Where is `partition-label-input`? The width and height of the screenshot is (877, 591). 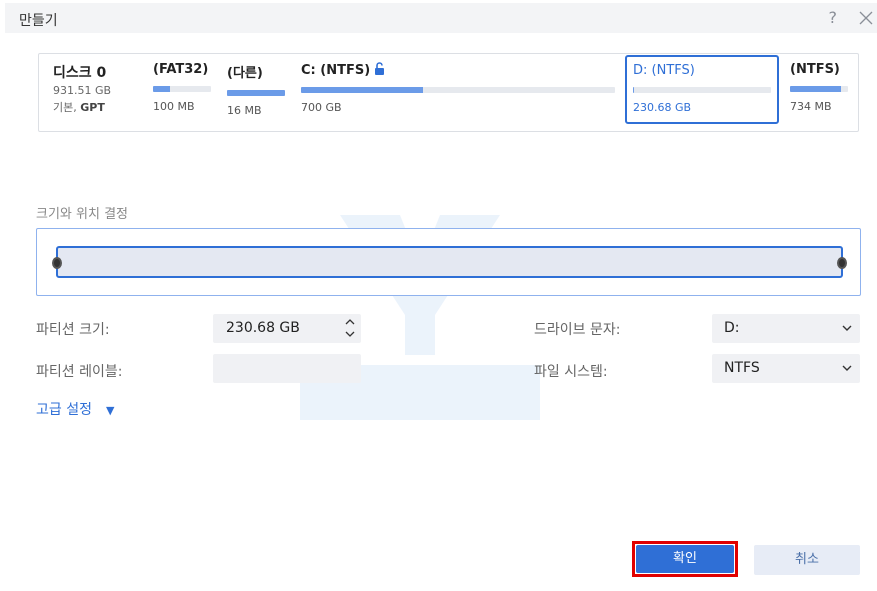 partition-label-input is located at coordinates (287, 368).